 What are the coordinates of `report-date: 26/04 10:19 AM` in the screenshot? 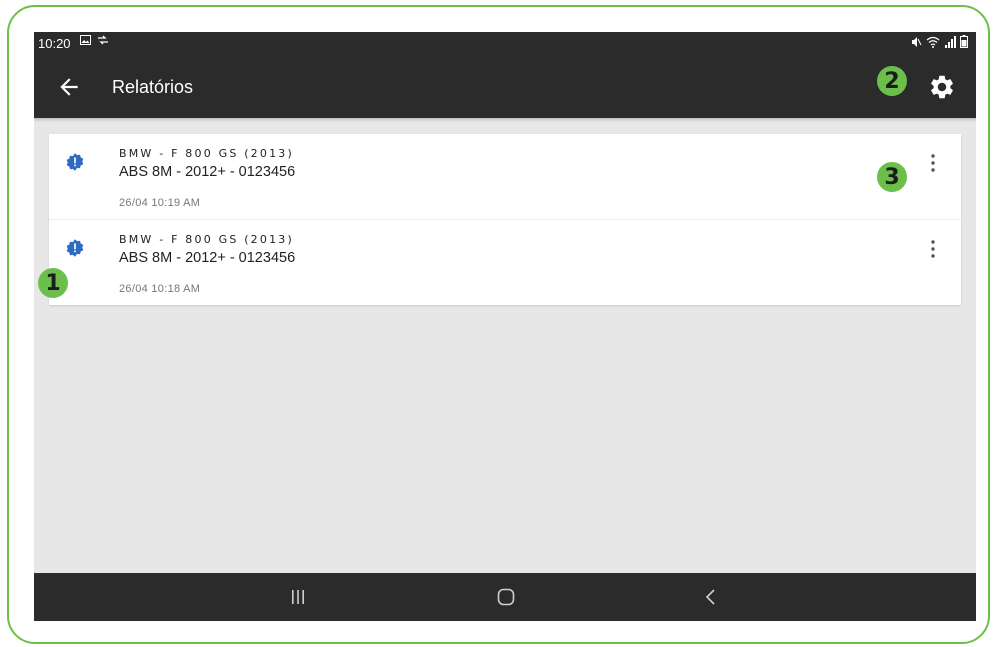 It's located at (160, 203).